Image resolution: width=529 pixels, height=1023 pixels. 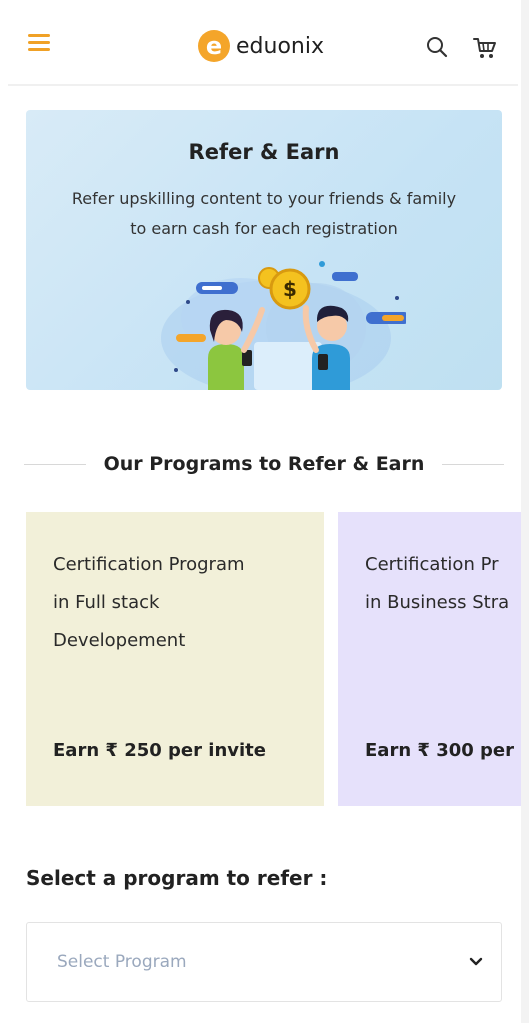 What do you see at coordinates (159, 750) in the screenshot?
I see `program-earn-amount: Earn ₹ 250 per invite` at bounding box center [159, 750].